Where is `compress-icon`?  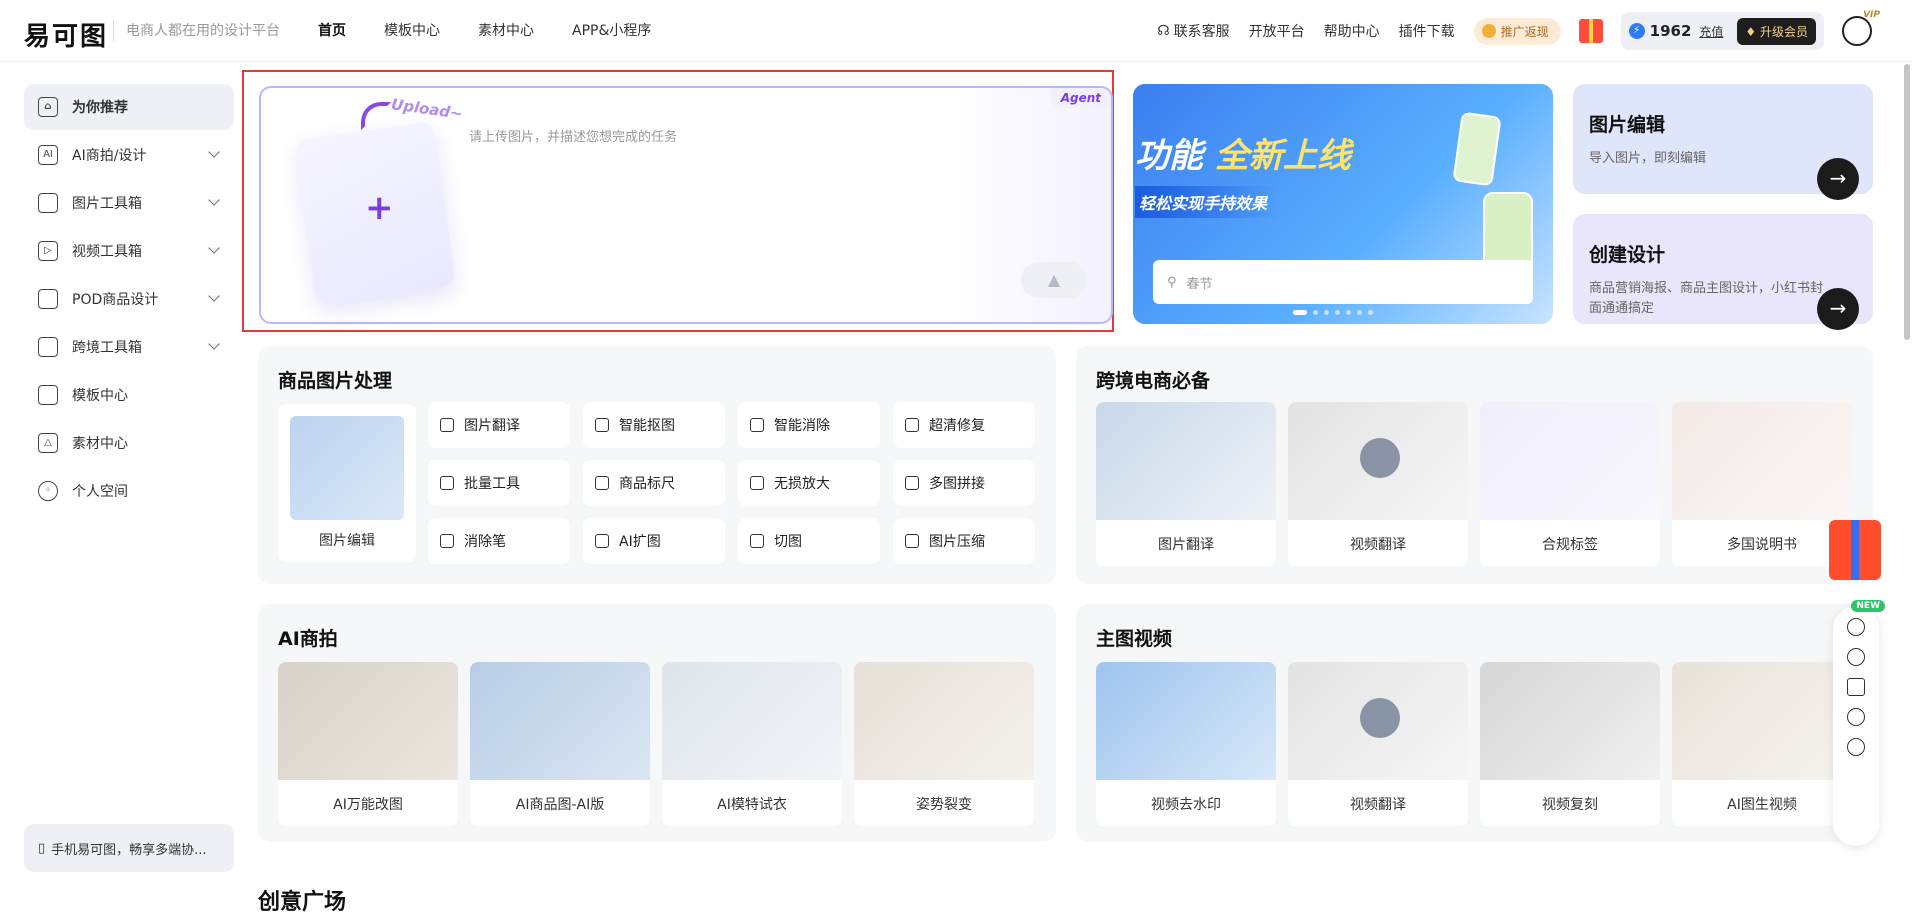 compress-icon is located at coordinates (912, 541).